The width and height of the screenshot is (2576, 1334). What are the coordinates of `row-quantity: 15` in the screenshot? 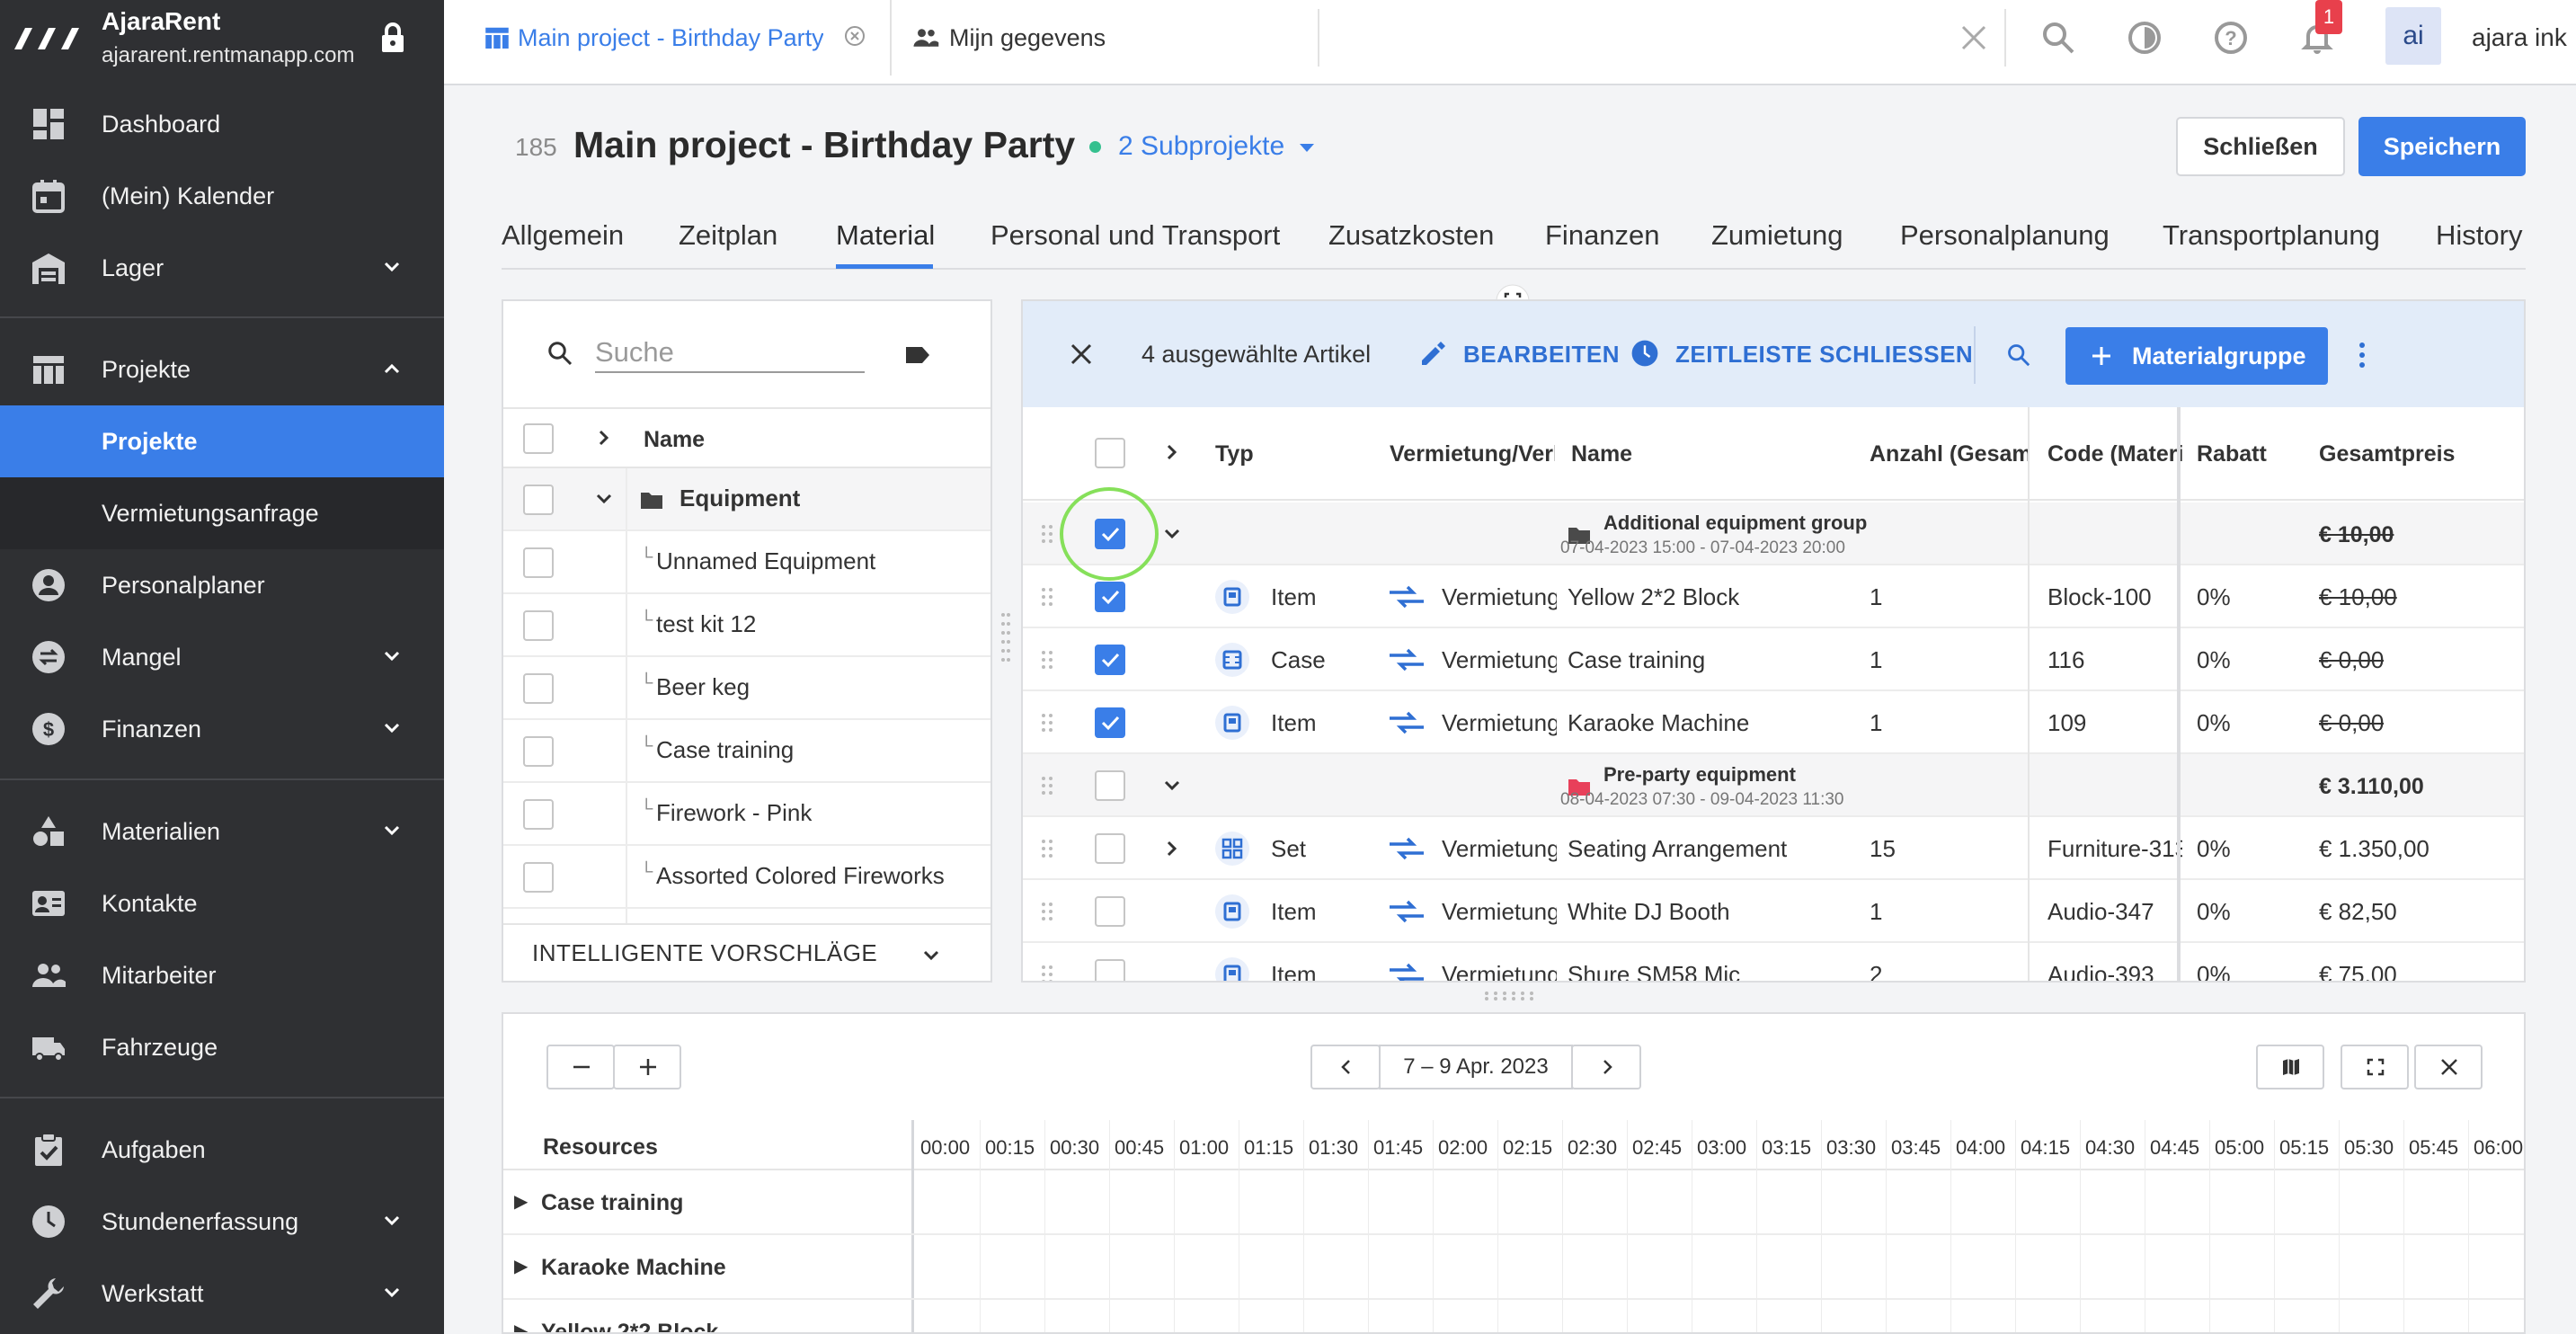 It's located at (1883, 849).